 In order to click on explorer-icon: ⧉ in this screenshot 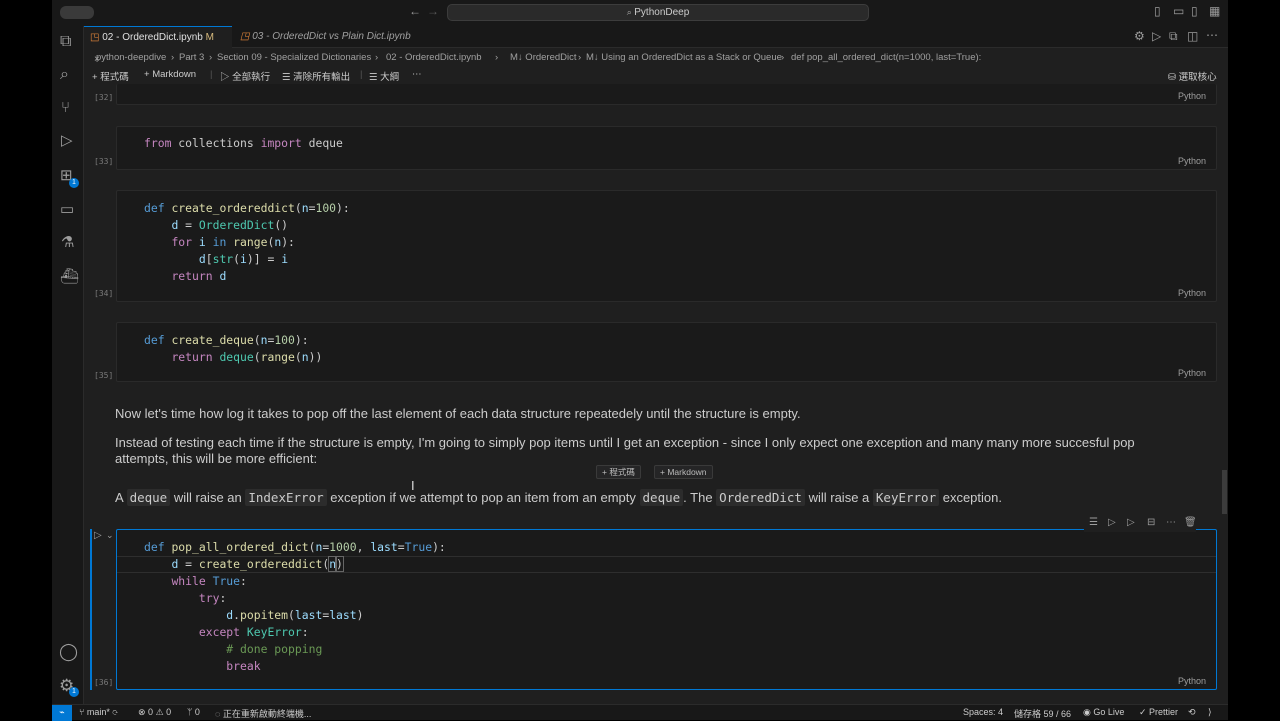, I will do `click(65, 42)`.